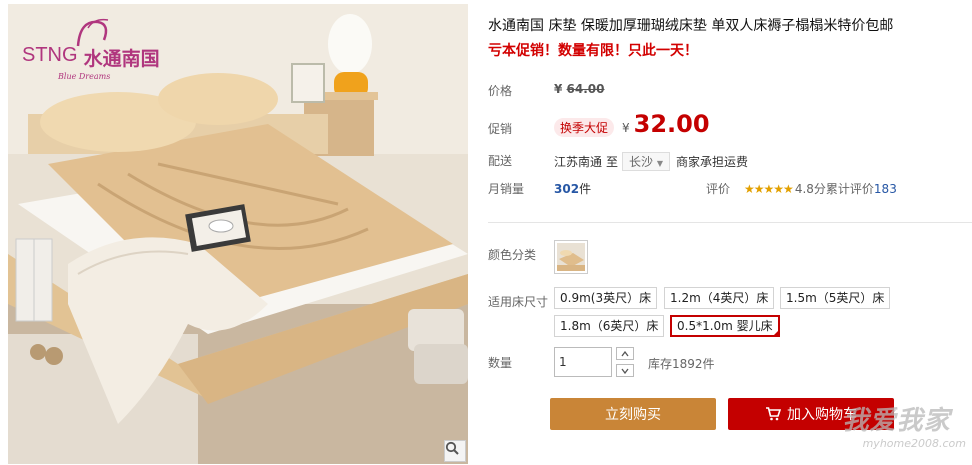  I want to click on shipping-destination: 长沙, so click(641, 162).